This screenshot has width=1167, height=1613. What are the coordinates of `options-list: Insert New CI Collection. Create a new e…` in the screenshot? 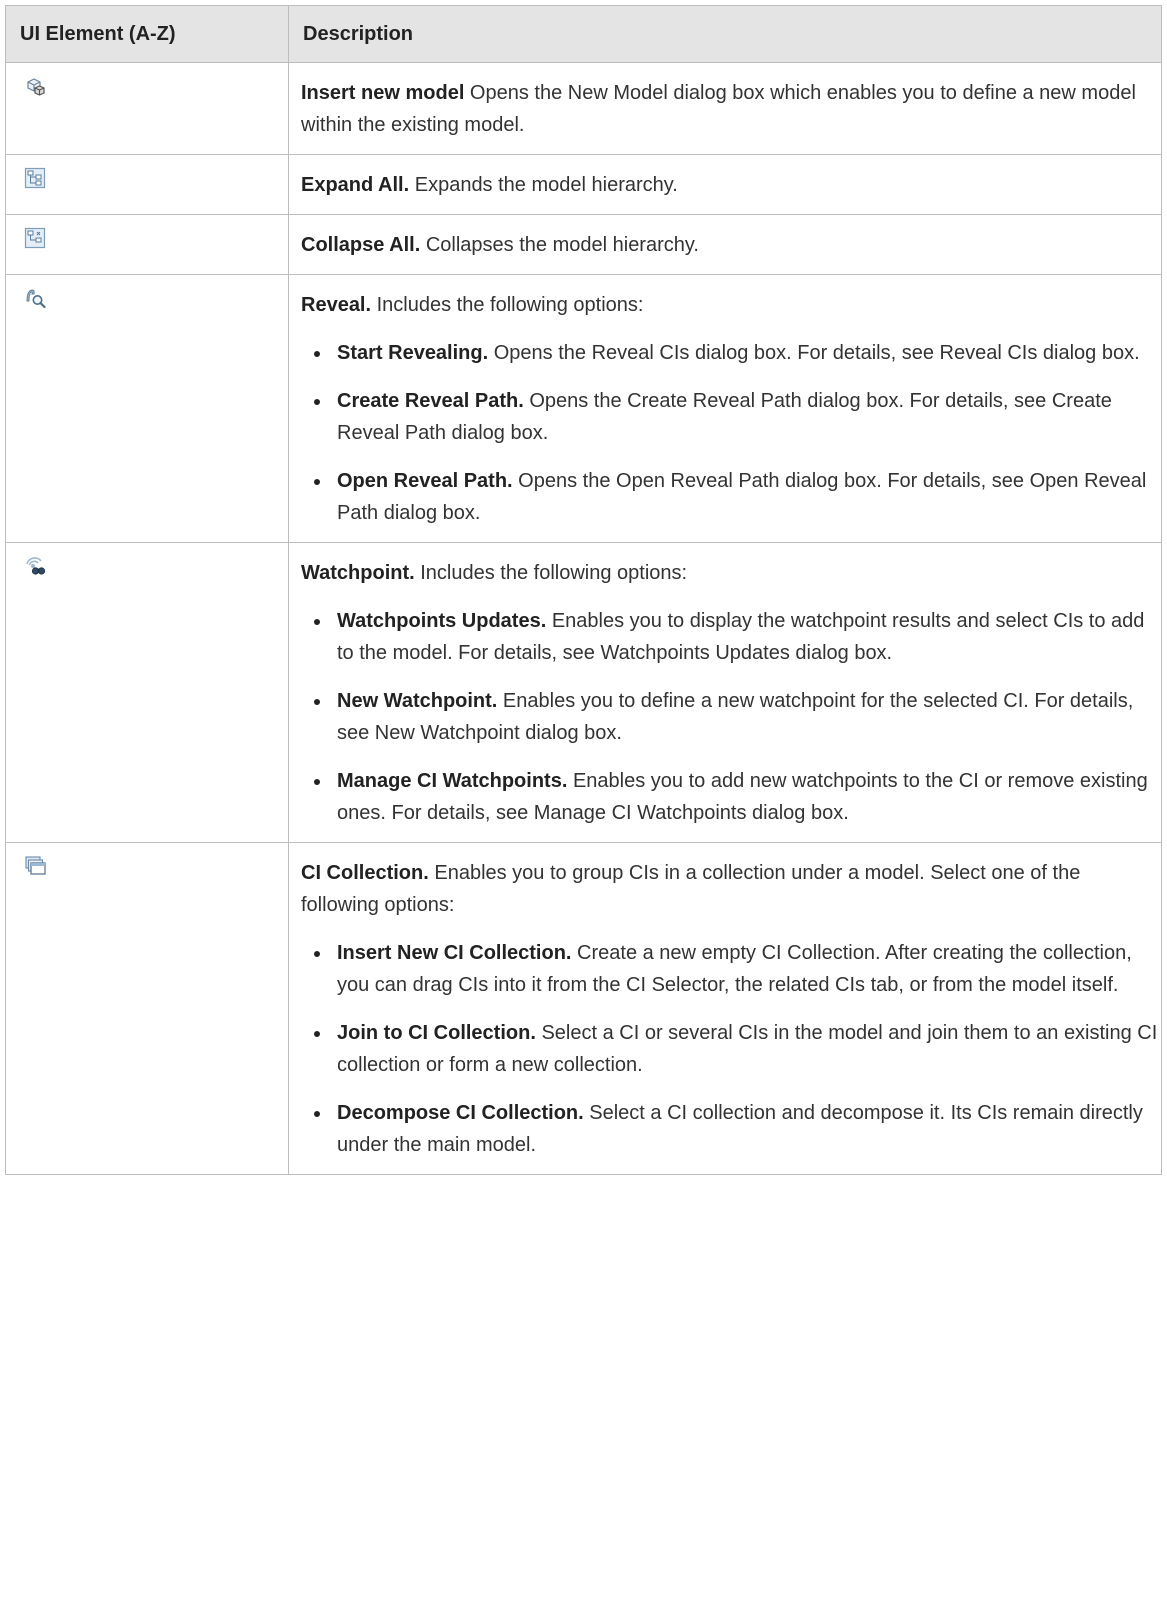 It's located at (731, 1049).